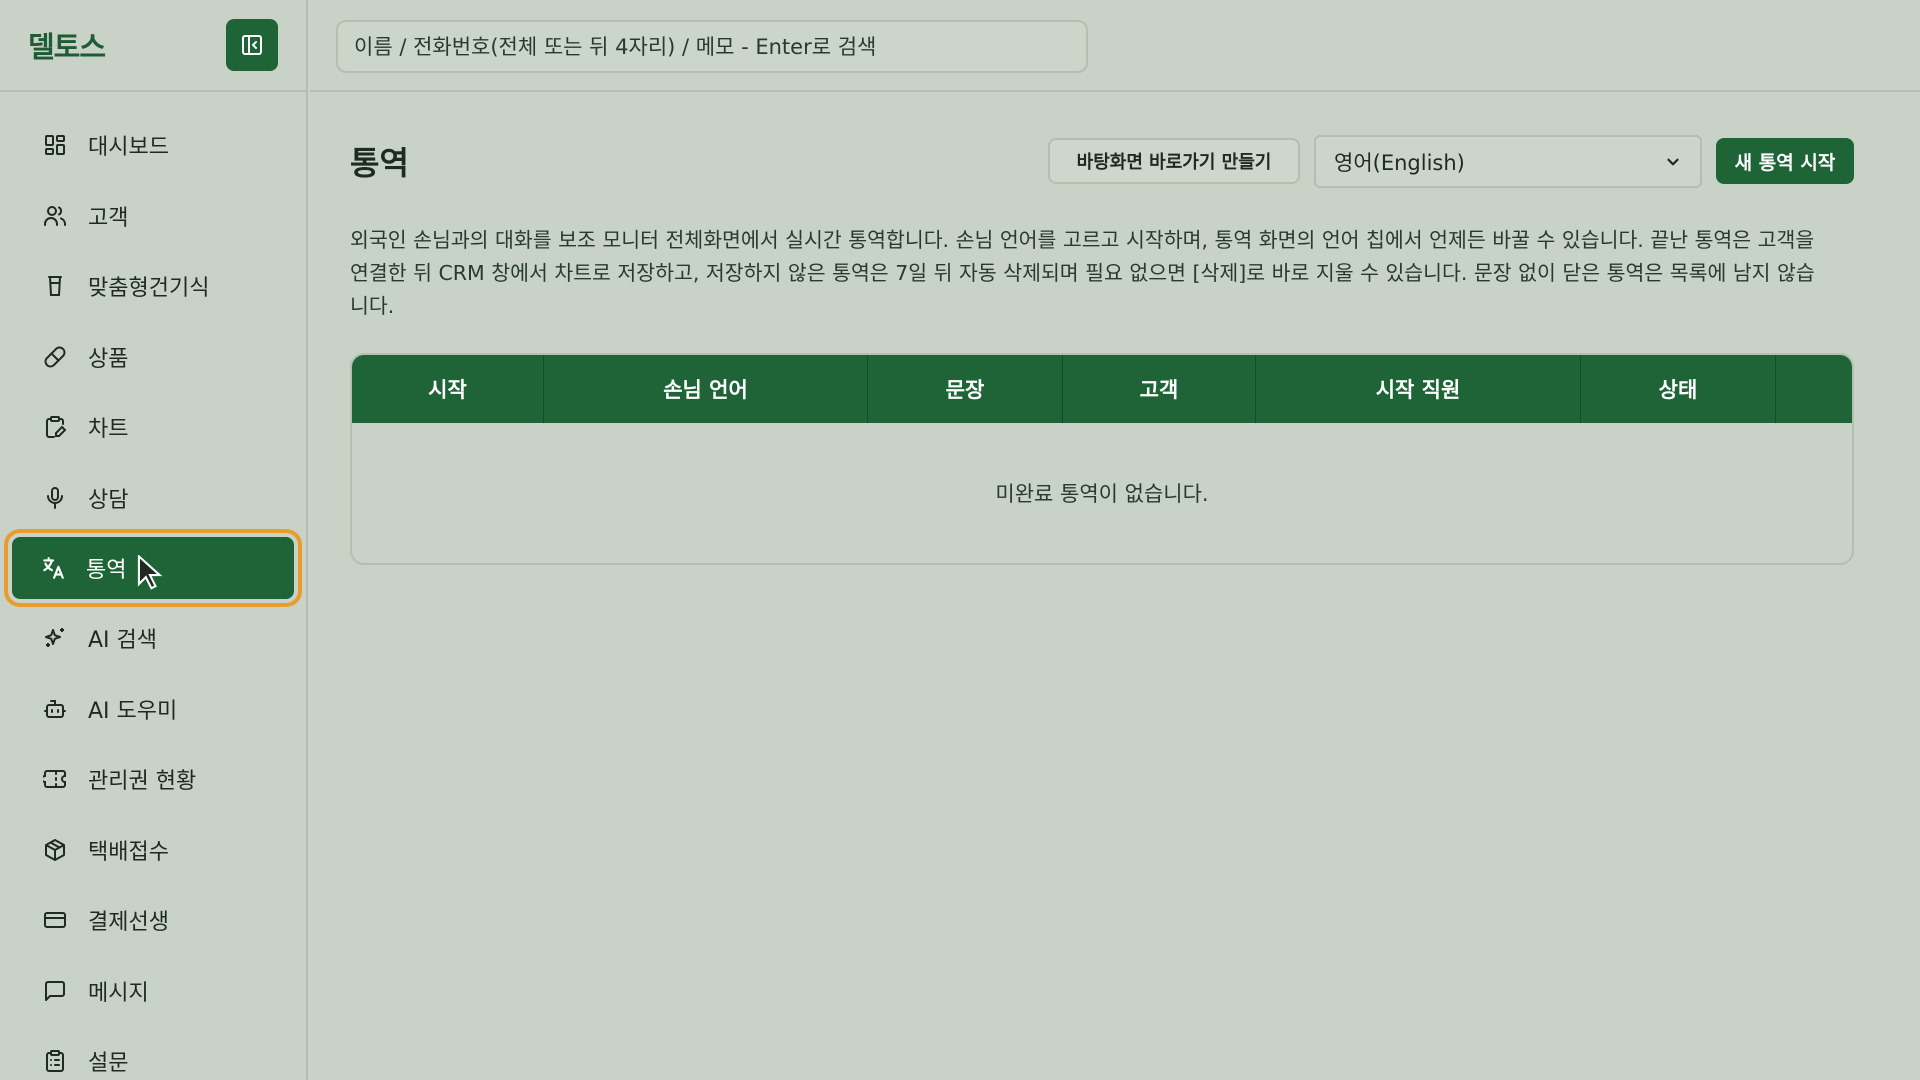  I want to click on ticket-icon, so click(55, 779).